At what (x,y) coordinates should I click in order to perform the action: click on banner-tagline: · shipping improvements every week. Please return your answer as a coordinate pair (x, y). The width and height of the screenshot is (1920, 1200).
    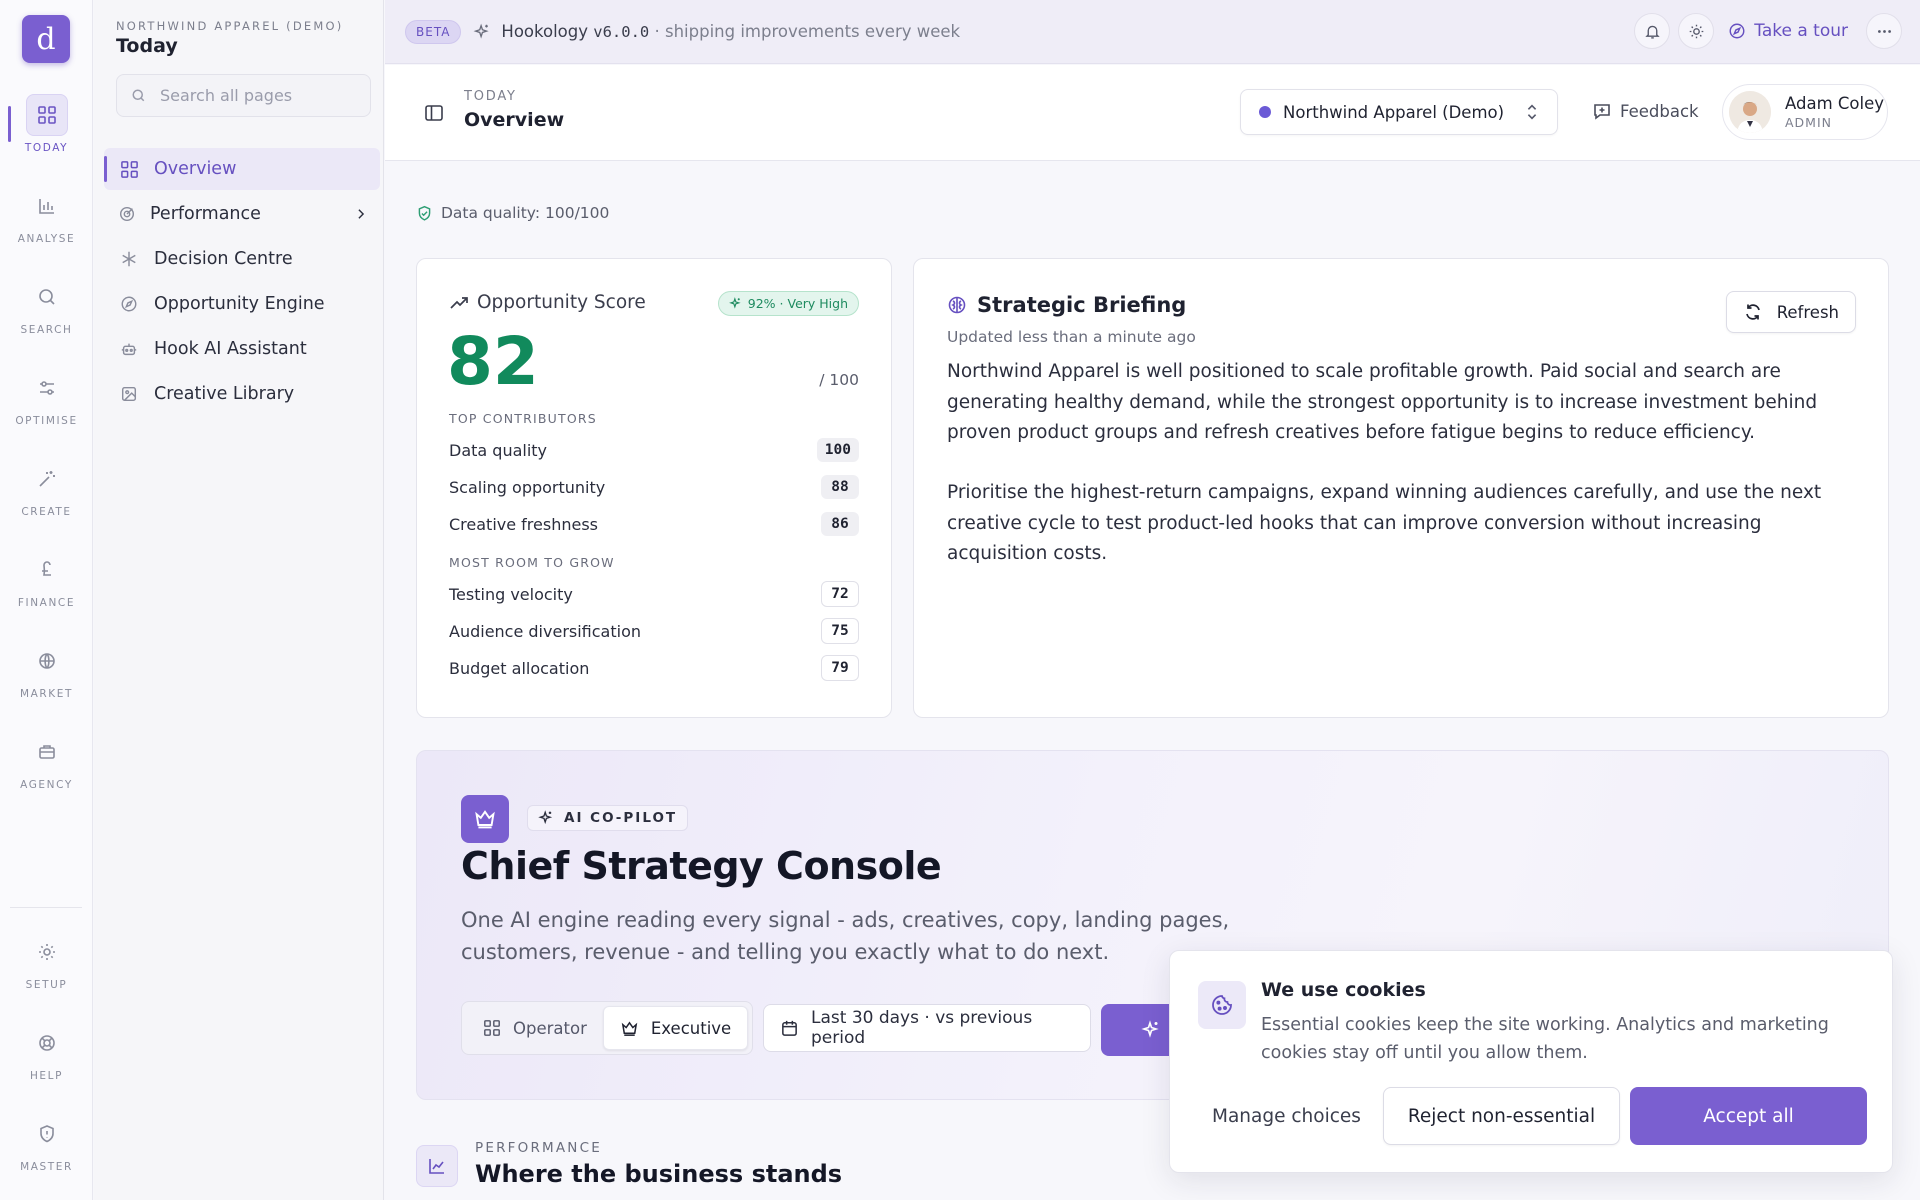
    Looking at the image, I should click on (807, 31).